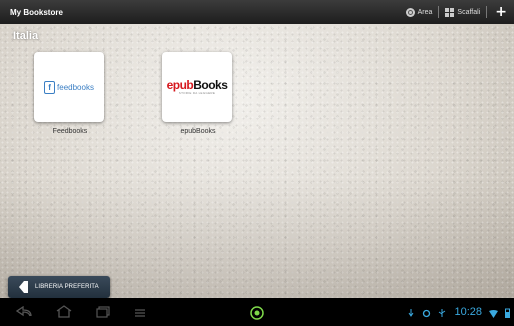 The image size is (514, 326). I want to click on action-bar: My Bookstore Area Scaffali +, so click(257, 12).